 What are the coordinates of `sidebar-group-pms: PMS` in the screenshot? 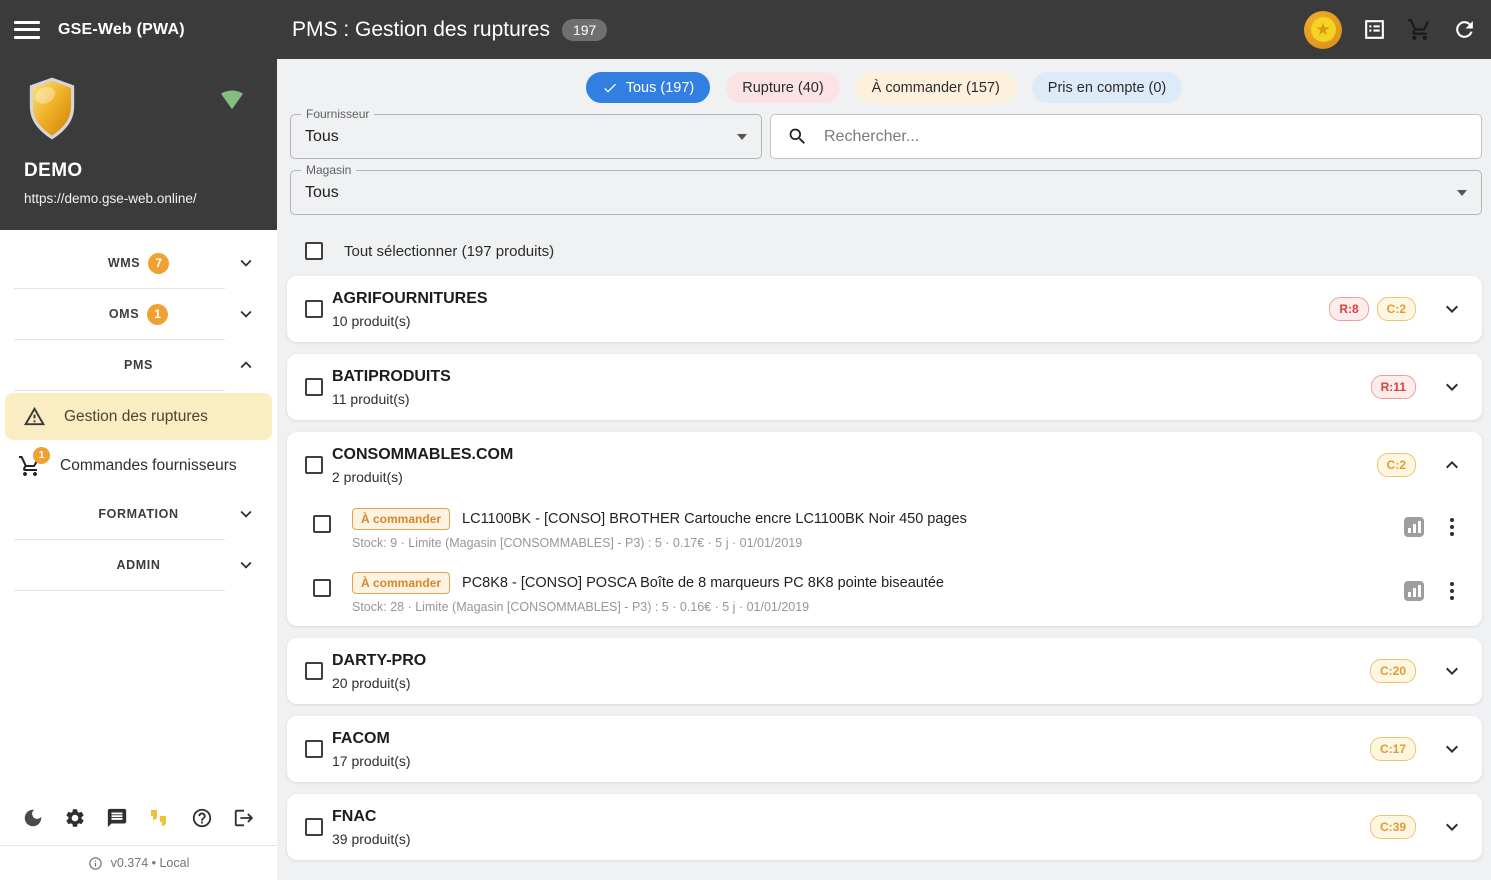 It's located at (138, 365).